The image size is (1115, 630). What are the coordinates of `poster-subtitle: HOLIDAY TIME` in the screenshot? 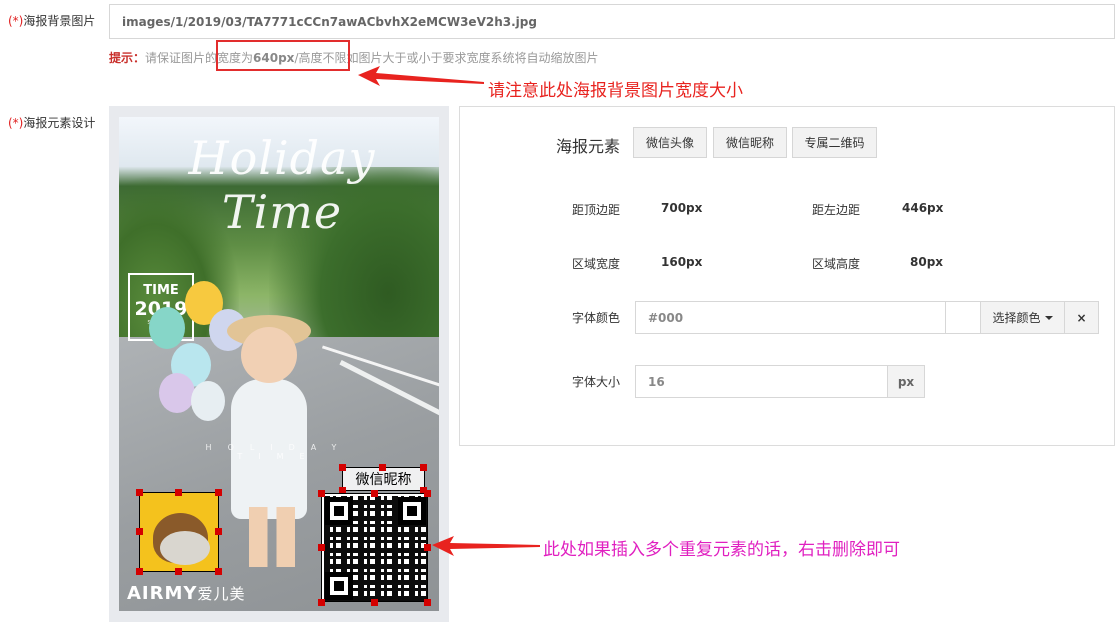 It's located at (279, 452).